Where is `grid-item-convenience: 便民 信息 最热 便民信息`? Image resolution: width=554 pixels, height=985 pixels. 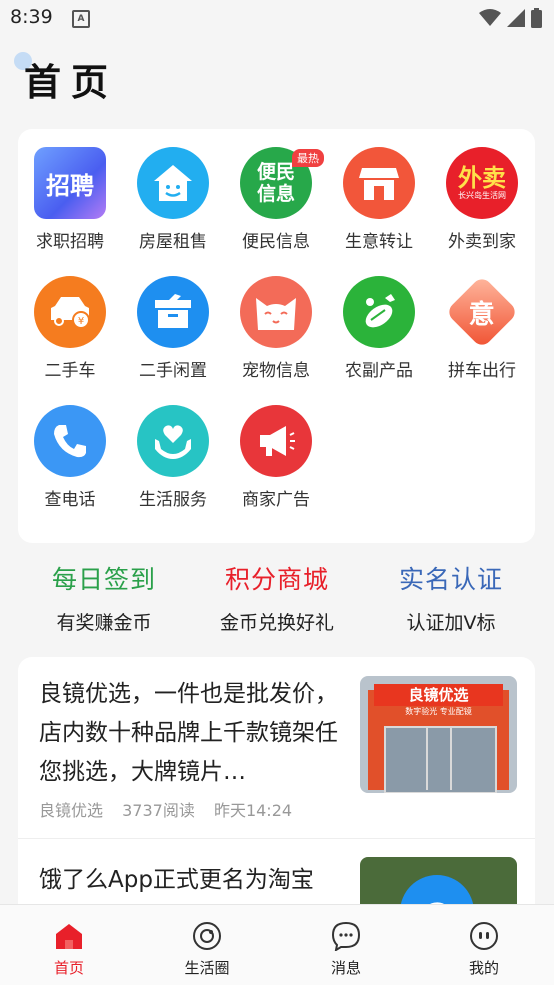 grid-item-convenience: 便民 信息 最热 便民信息 is located at coordinates (276, 190).